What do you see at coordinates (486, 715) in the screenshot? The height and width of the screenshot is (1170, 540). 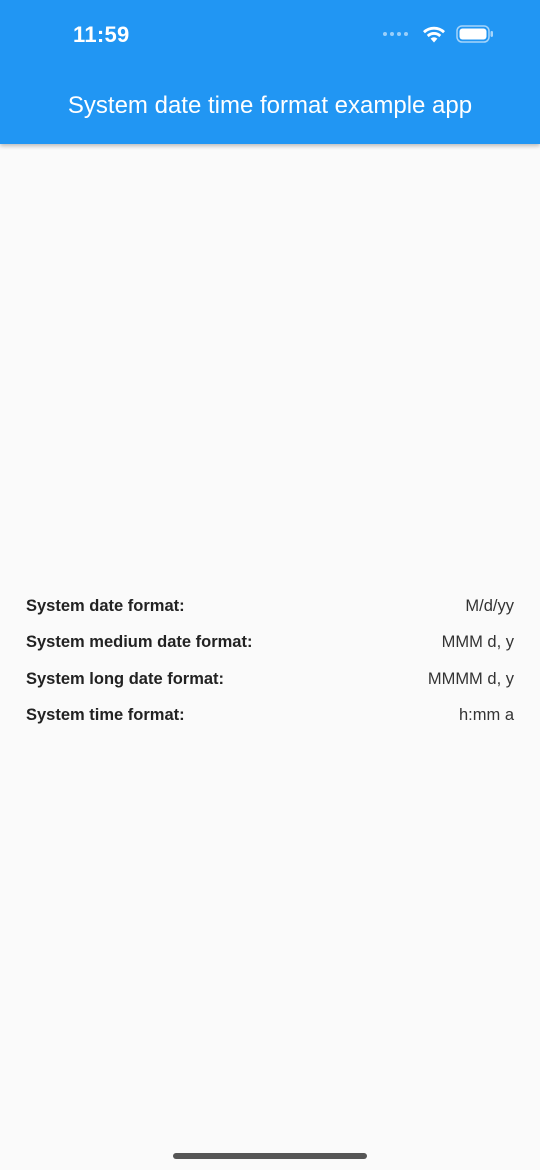 I see `format-value: h:mm a` at bounding box center [486, 715].